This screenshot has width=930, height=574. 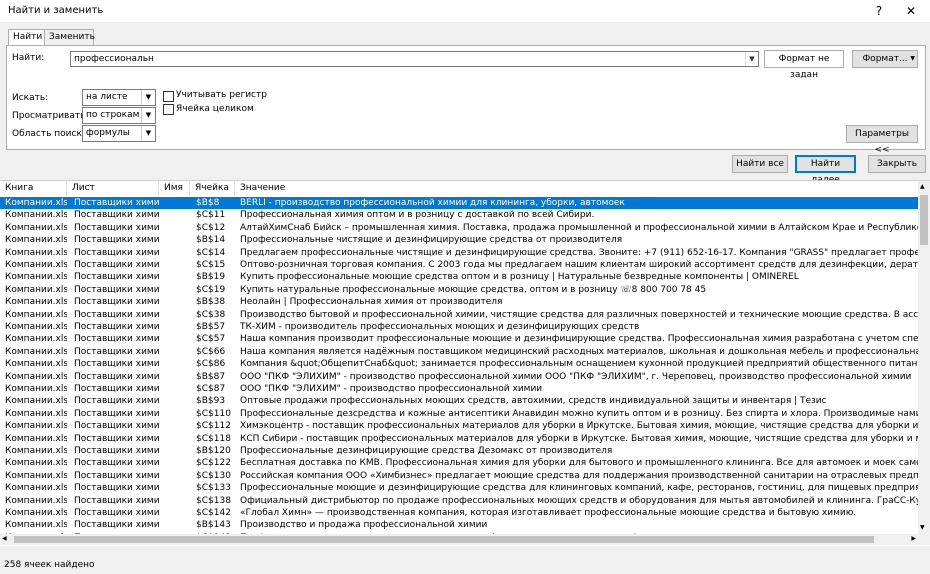 I want to click on find-label: Найти:, so click(x=28, y=58).